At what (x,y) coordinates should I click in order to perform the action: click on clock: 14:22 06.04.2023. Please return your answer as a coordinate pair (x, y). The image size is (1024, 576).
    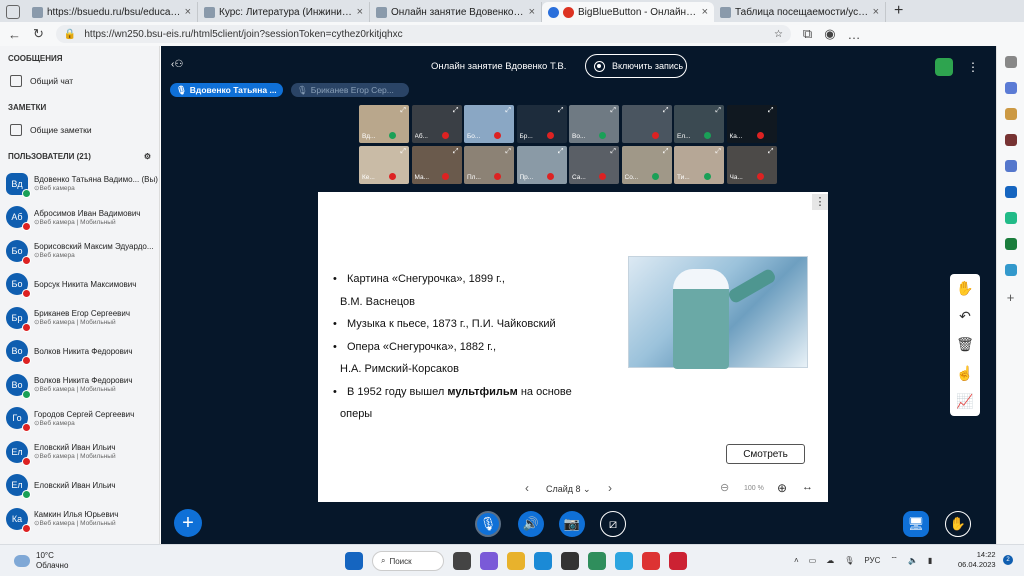
    Looking at the image, I should click on (977, 560).